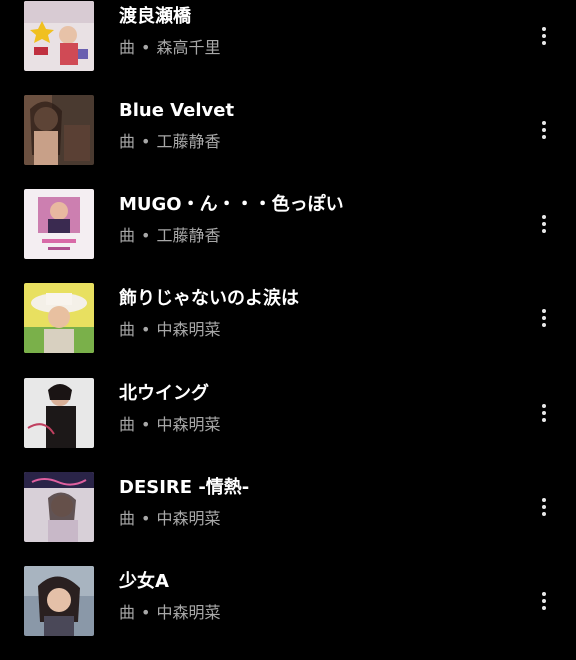 The image size is (576, 660). Describe the element at coordinates (288, 425) in the screenshot. I see `song-row: 北ウイング 曲 • 中森明菜` at that location.